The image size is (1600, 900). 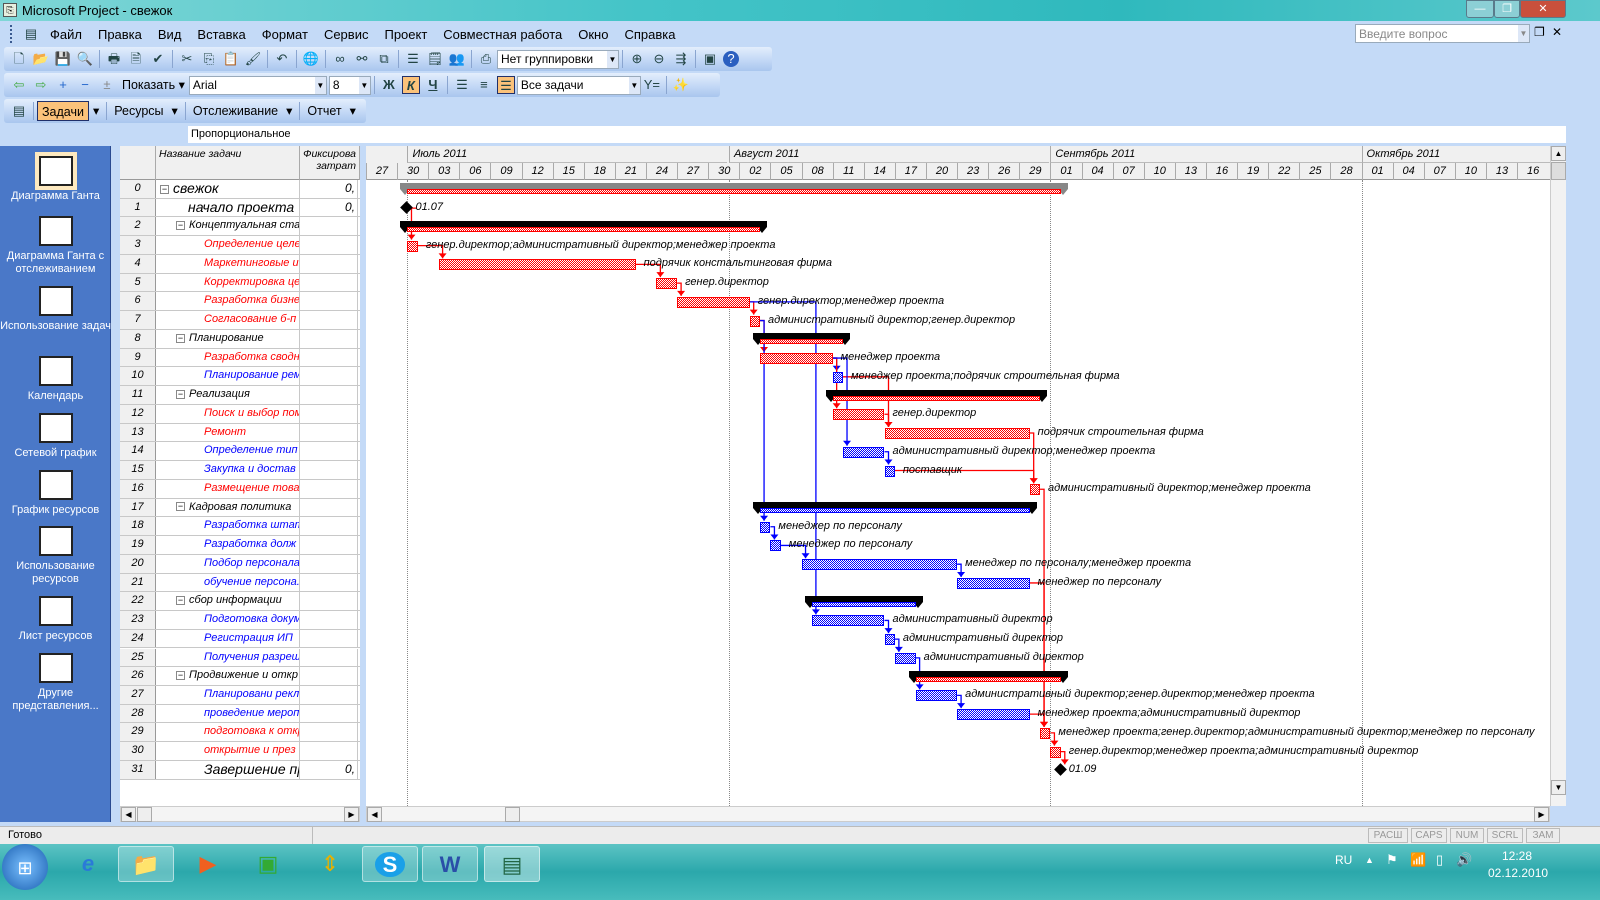 What do you see at coordinates (228, 432) in the screenshot?
I see `task-name-cell: Ремонт` at bounding box center [228, 432].